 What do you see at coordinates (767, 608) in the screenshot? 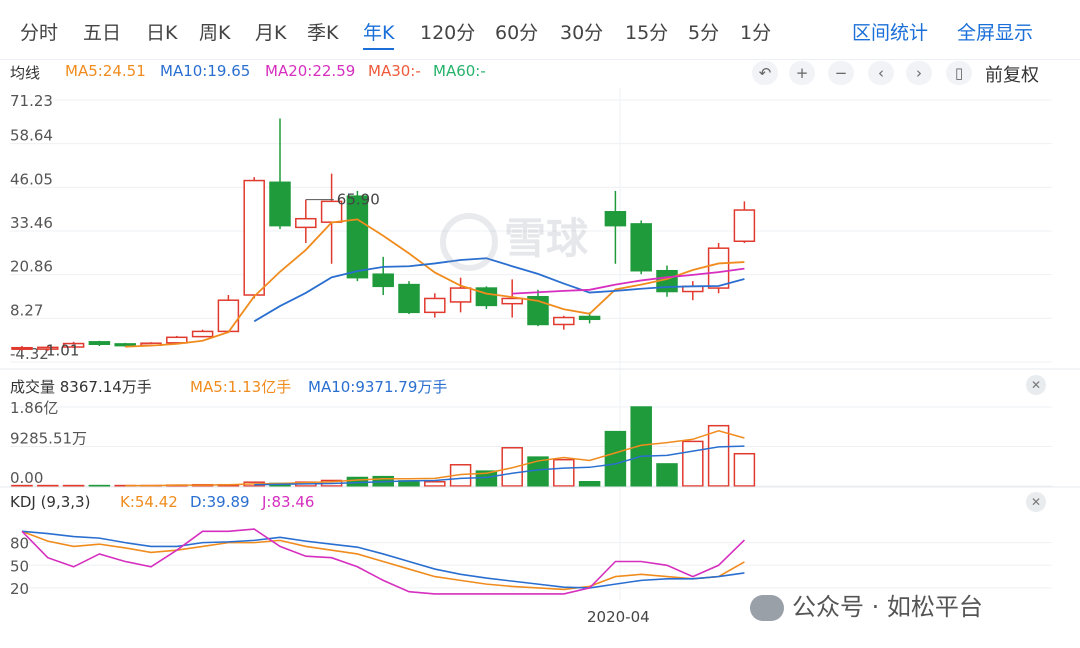
I see `wechat-icon` at bounding box center [767, 608].